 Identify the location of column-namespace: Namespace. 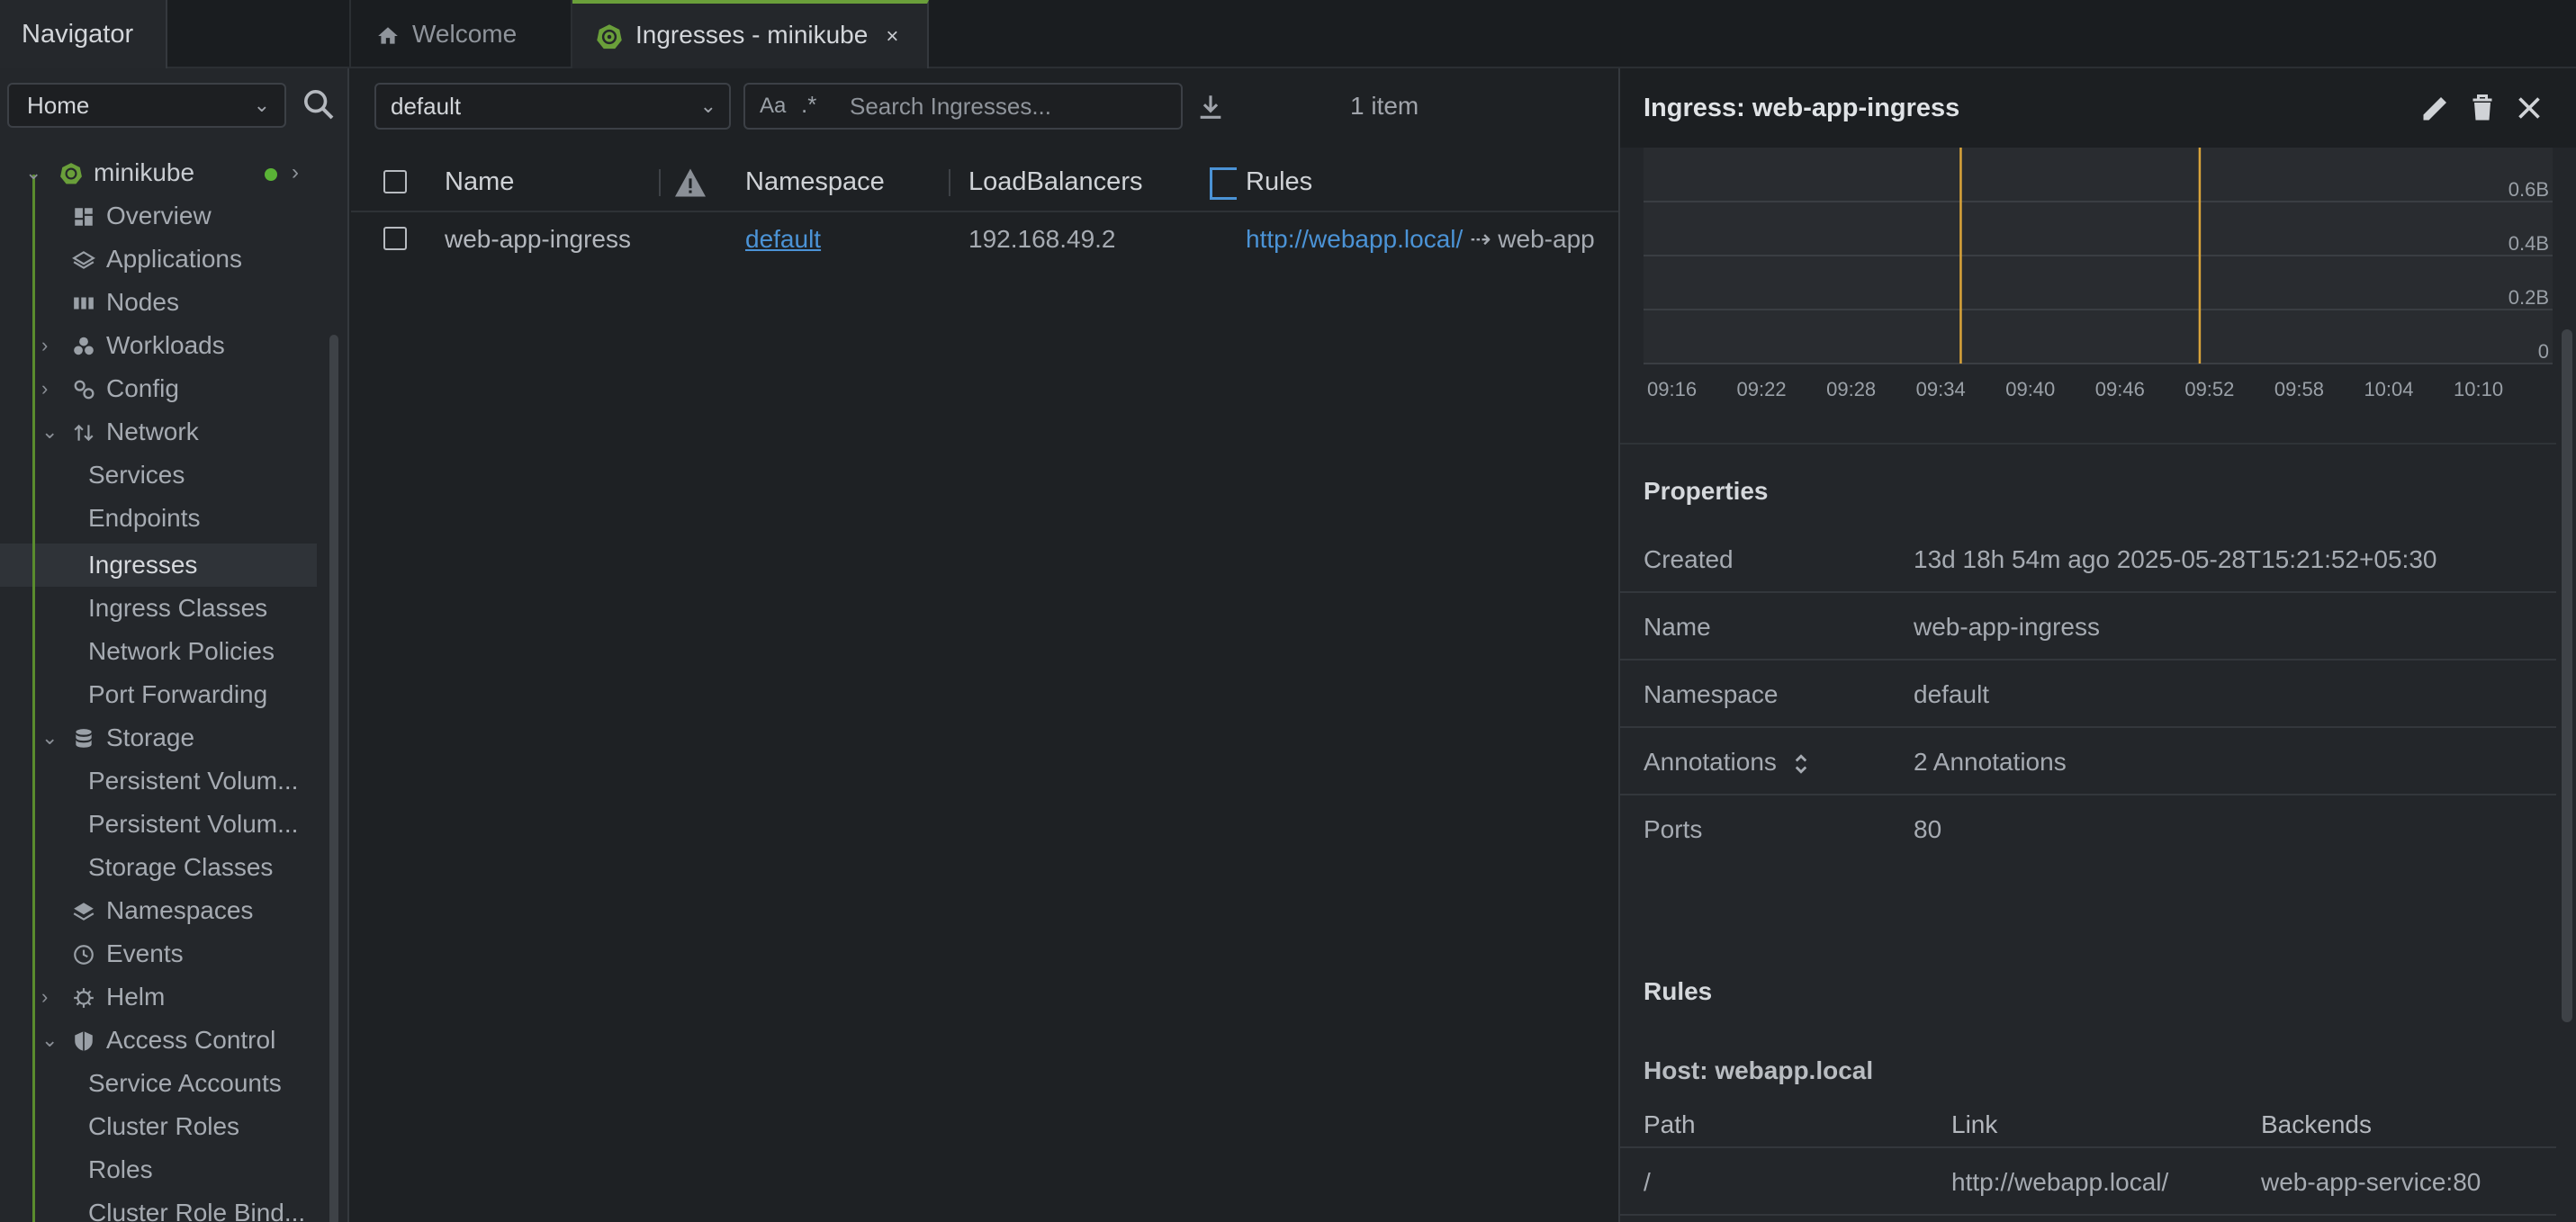
(815, 182).